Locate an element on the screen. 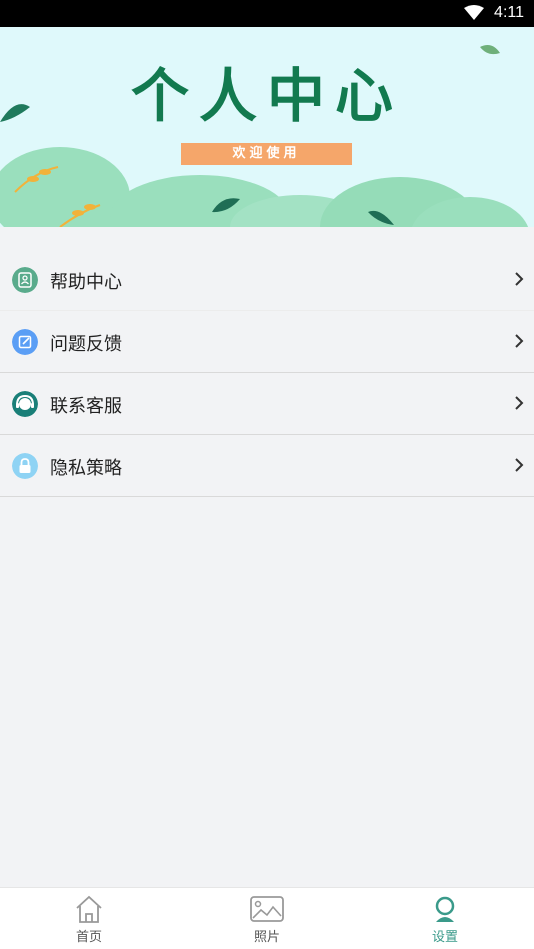 The width and height of the screenshot is (534, 949). settings-user-icon is located at coordinates (445, 909).